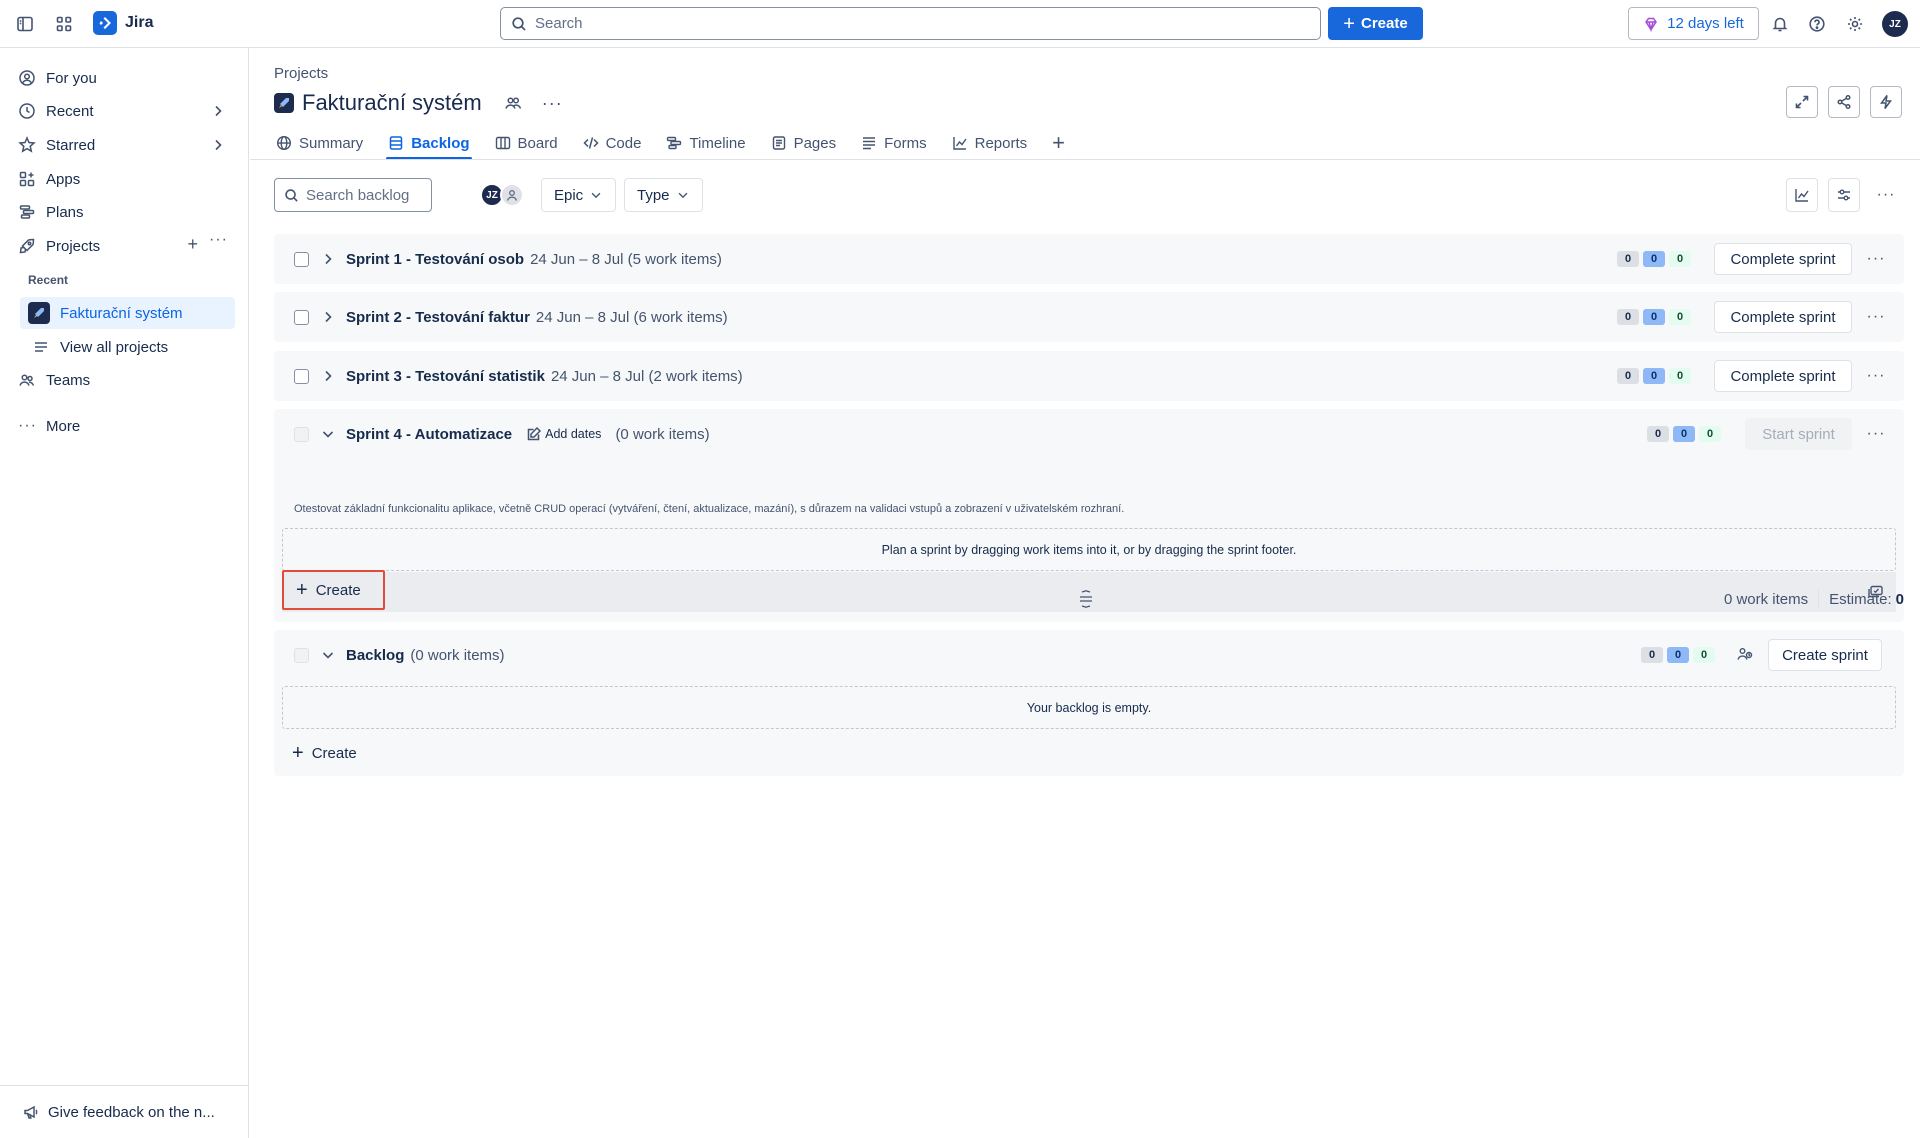 The width and height of the screenshot is (1920, 1138). Describe the element at coordinates (1375, 23) in the screenshot. I see `global-create-button: + Create` at that location.